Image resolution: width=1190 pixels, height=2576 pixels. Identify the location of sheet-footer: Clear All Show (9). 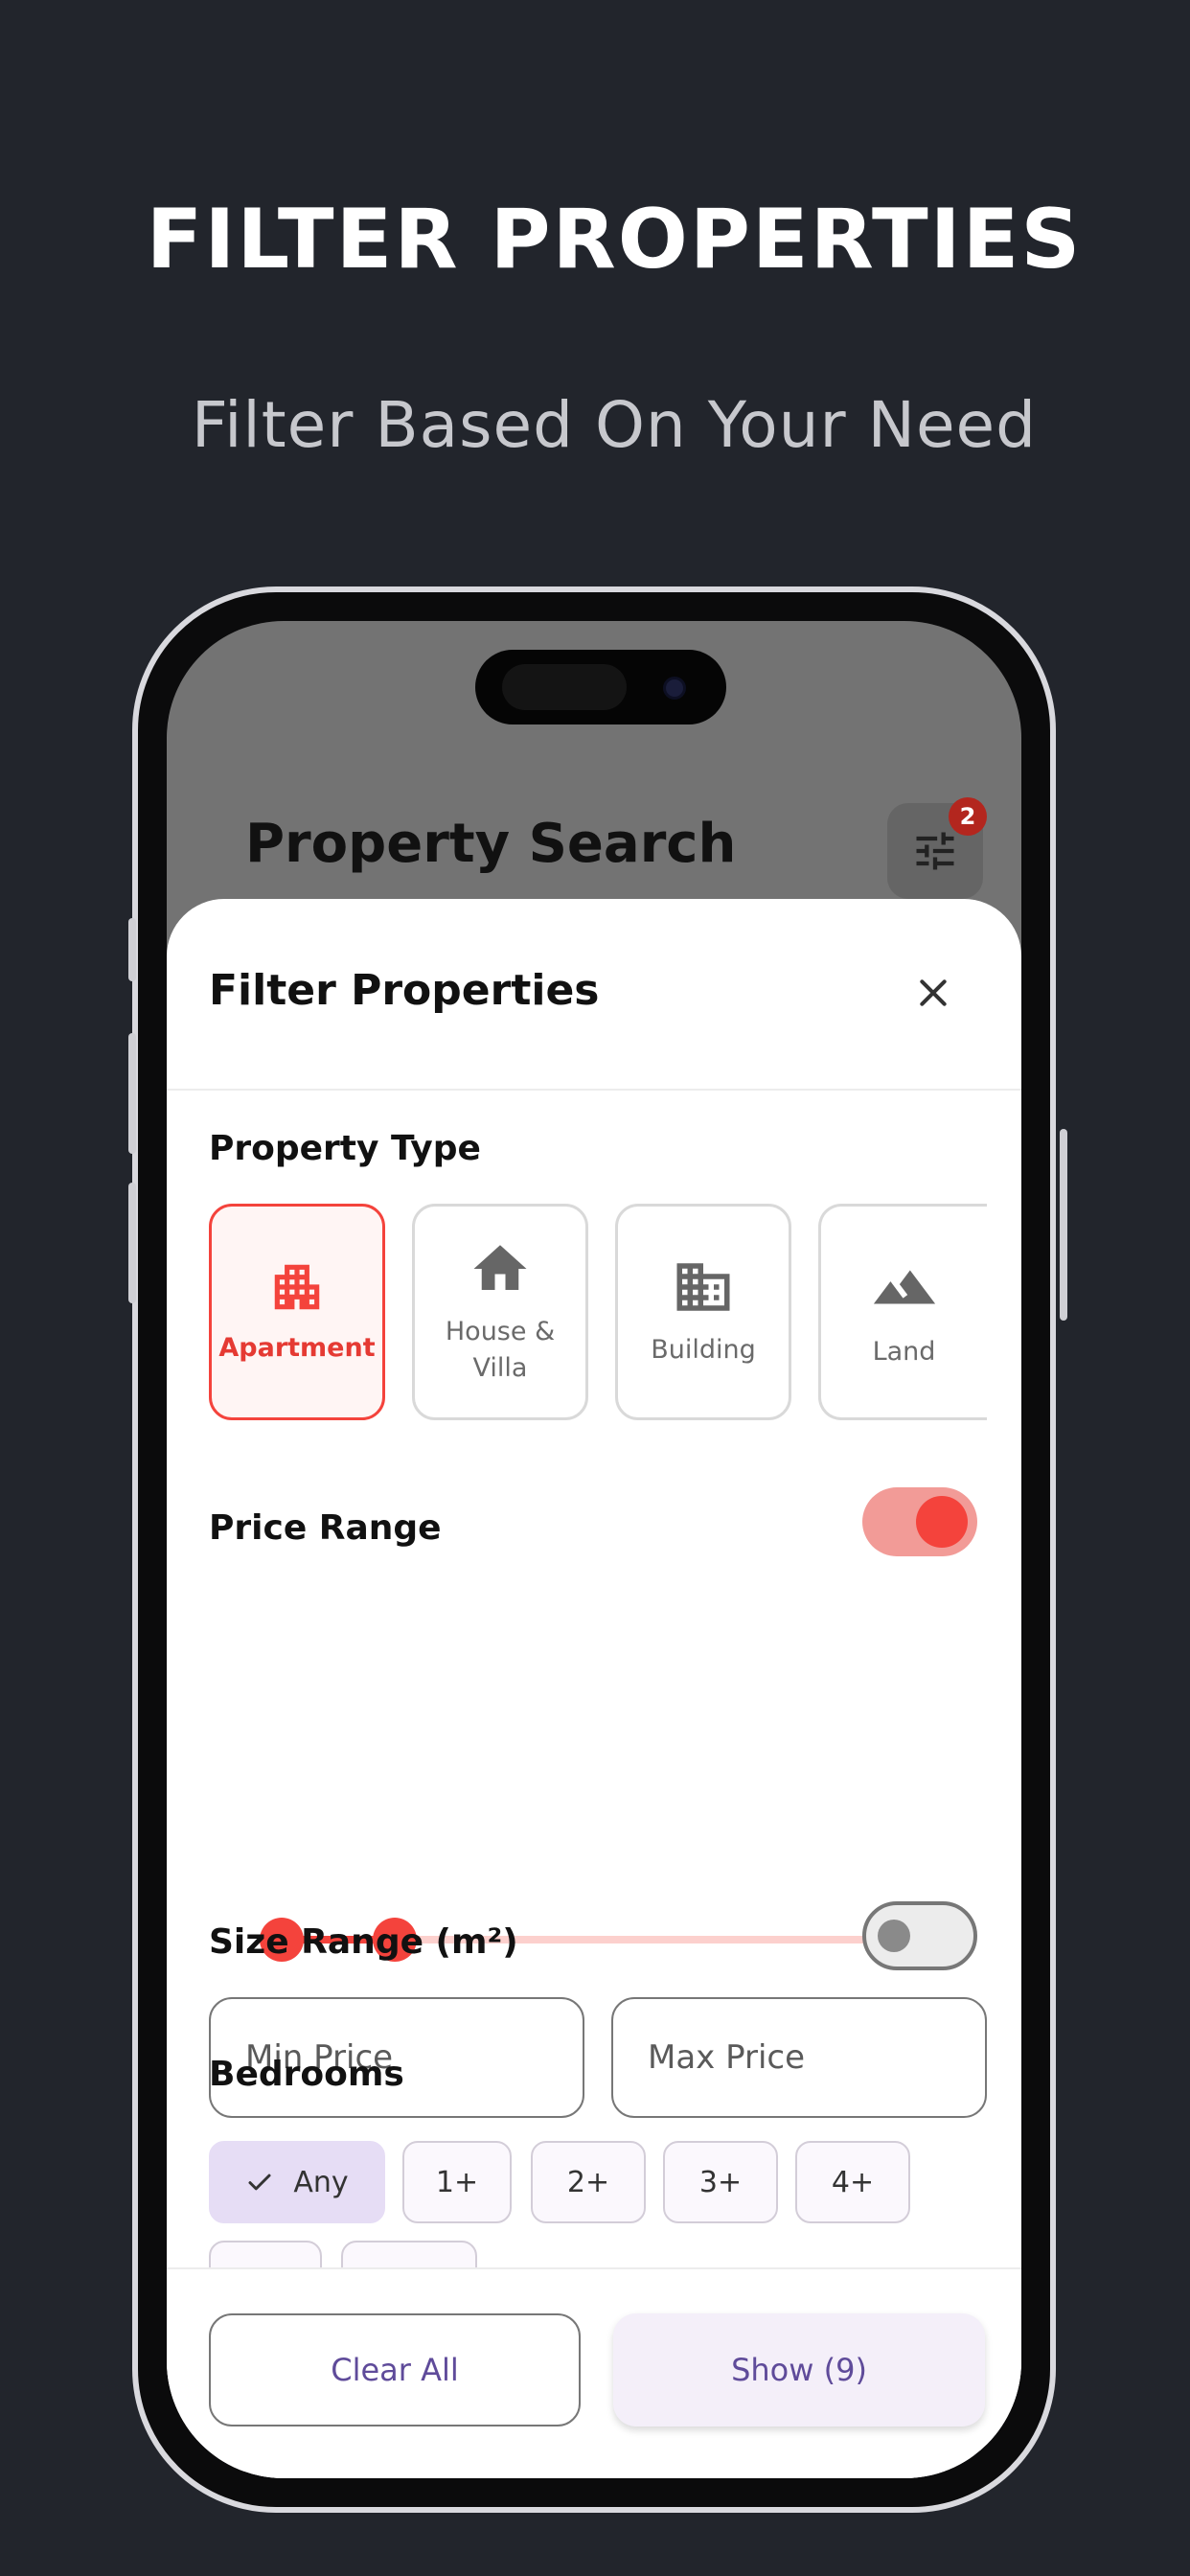
(594, 2372).